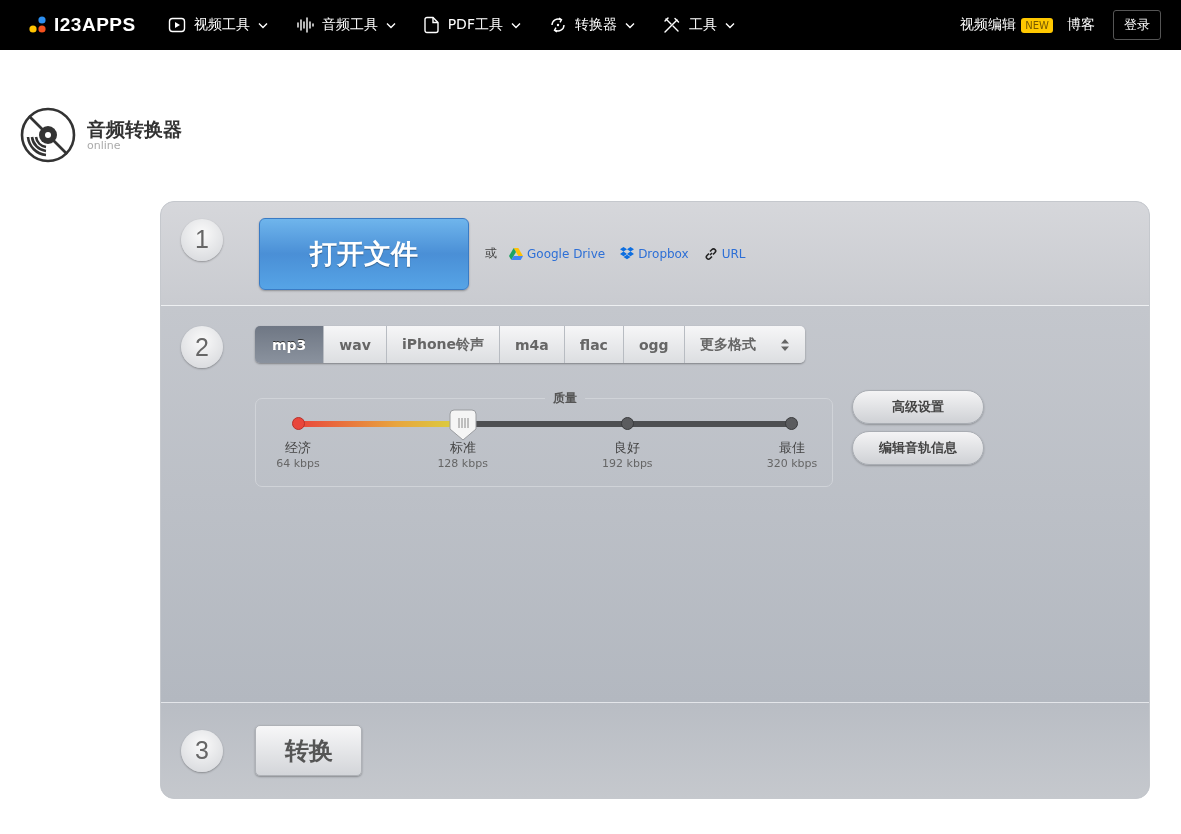 The width and height of the screenshot is (1181, 834). I want to click on quality-label: 质量, so click(565, 398).